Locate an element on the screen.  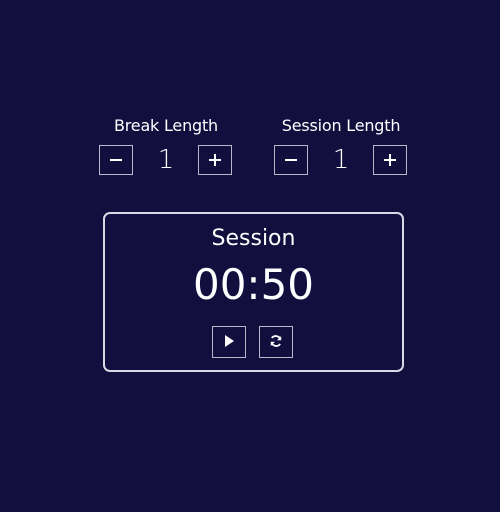
session-length-value: 1 is located at coordinates (341, 160).